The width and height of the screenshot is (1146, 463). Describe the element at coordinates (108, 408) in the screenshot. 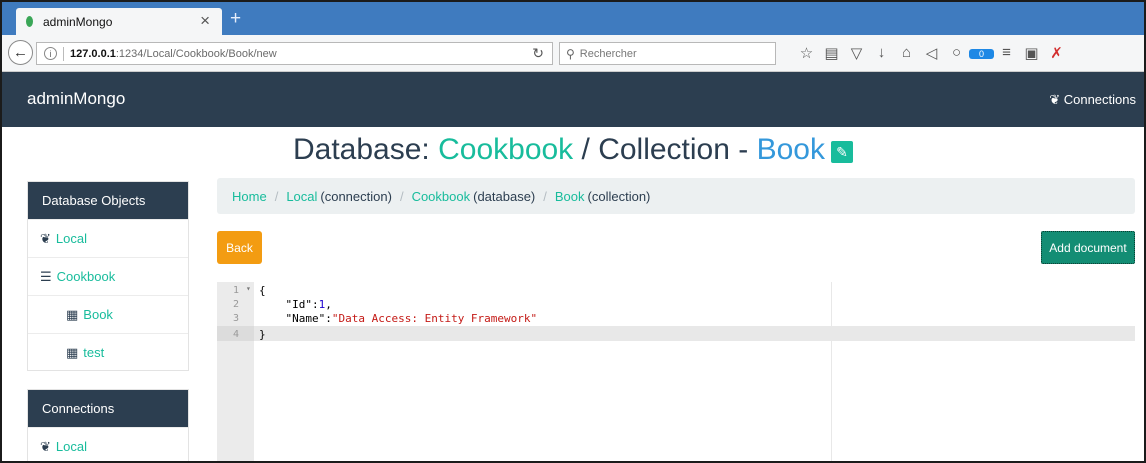

I see `connections-title: Connections` at that location.